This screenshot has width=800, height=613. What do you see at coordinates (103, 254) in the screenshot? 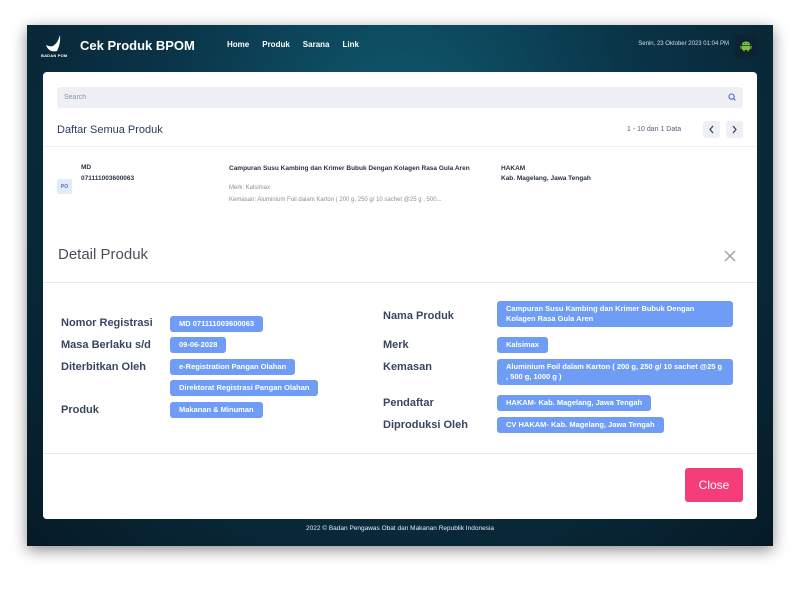
I see `modal-title: Detail Produk` at bounding box center [103, 254].